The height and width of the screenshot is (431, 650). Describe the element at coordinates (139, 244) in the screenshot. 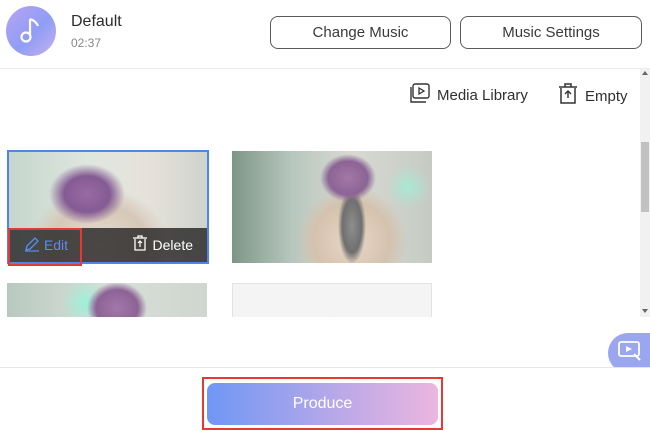

I see `delete-icon` at that location.